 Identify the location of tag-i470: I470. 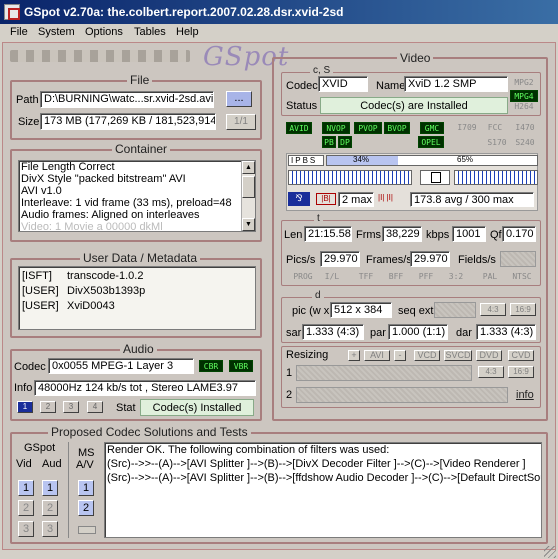
(525, 127).